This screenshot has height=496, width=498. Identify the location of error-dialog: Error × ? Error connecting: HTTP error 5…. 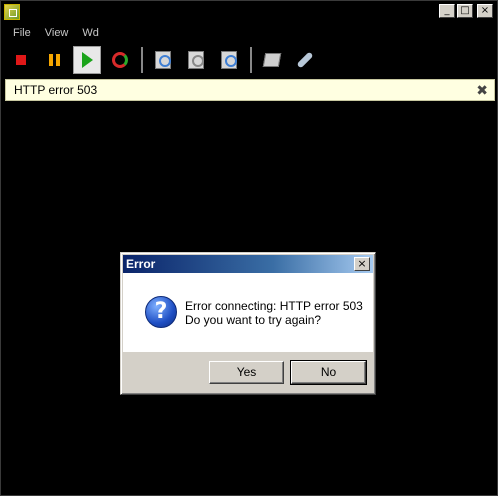
(248, 323).